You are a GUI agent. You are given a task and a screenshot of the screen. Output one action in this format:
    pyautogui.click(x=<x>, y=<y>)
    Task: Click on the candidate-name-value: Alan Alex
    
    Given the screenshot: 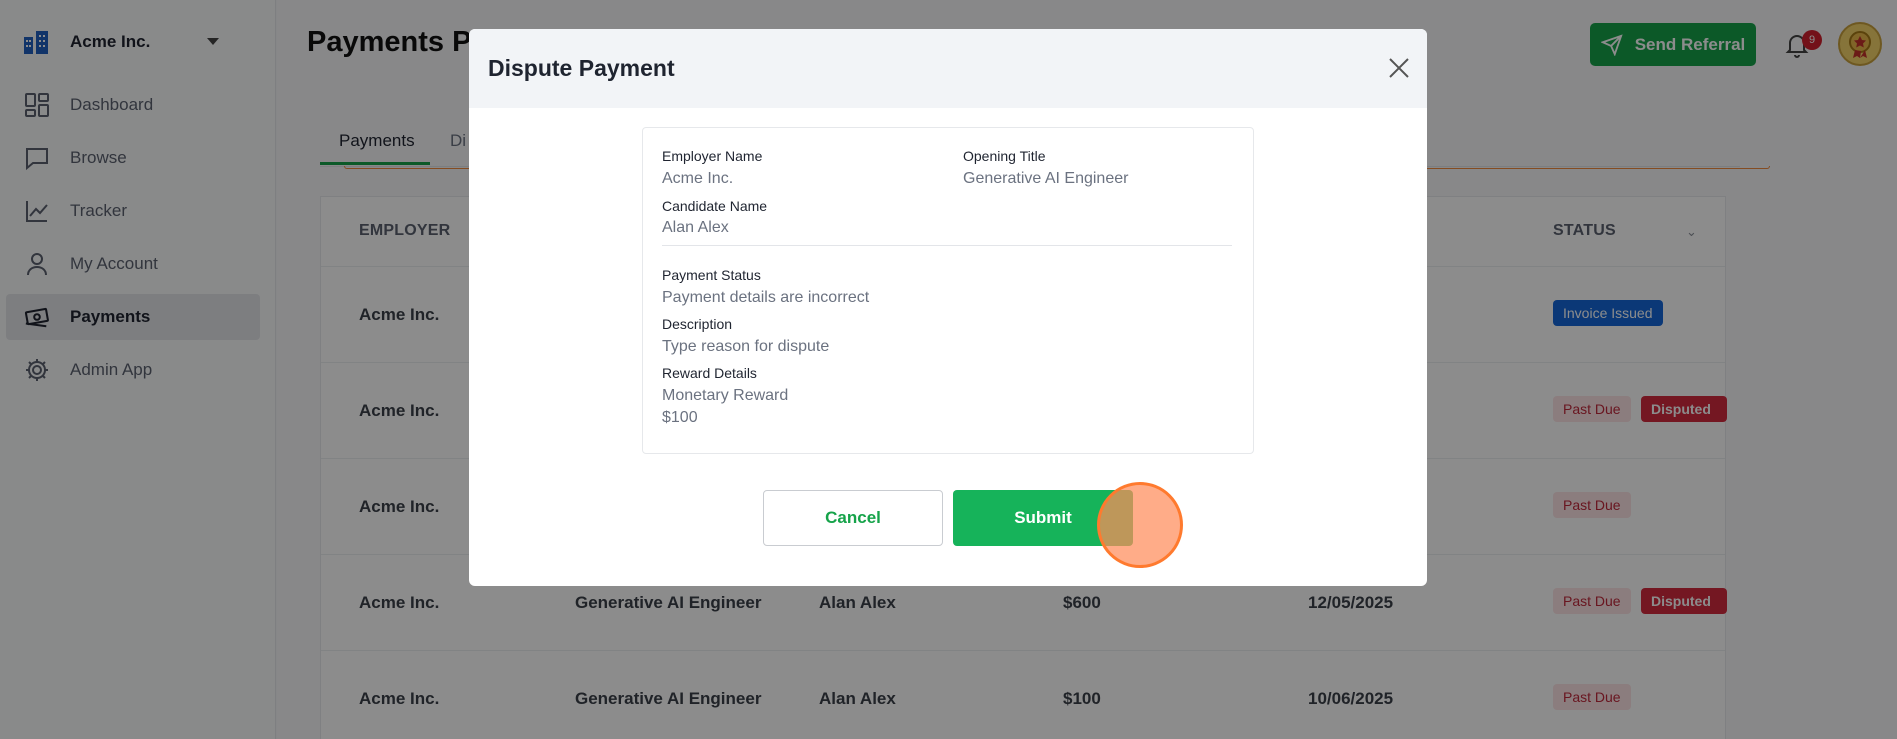 What is the action you would take?
    pyautogui.click(x=695, y=227)
    